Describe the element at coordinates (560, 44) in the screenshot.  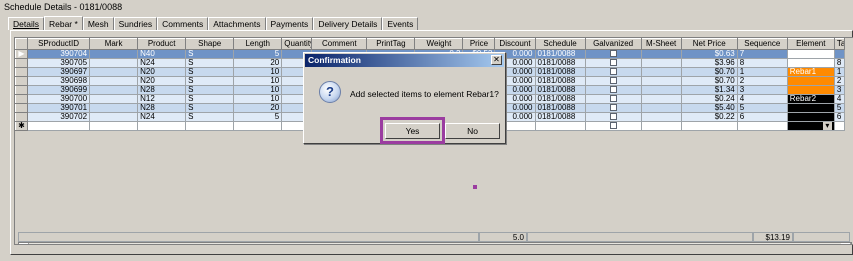
I see `col-header: Schedule` at that location.